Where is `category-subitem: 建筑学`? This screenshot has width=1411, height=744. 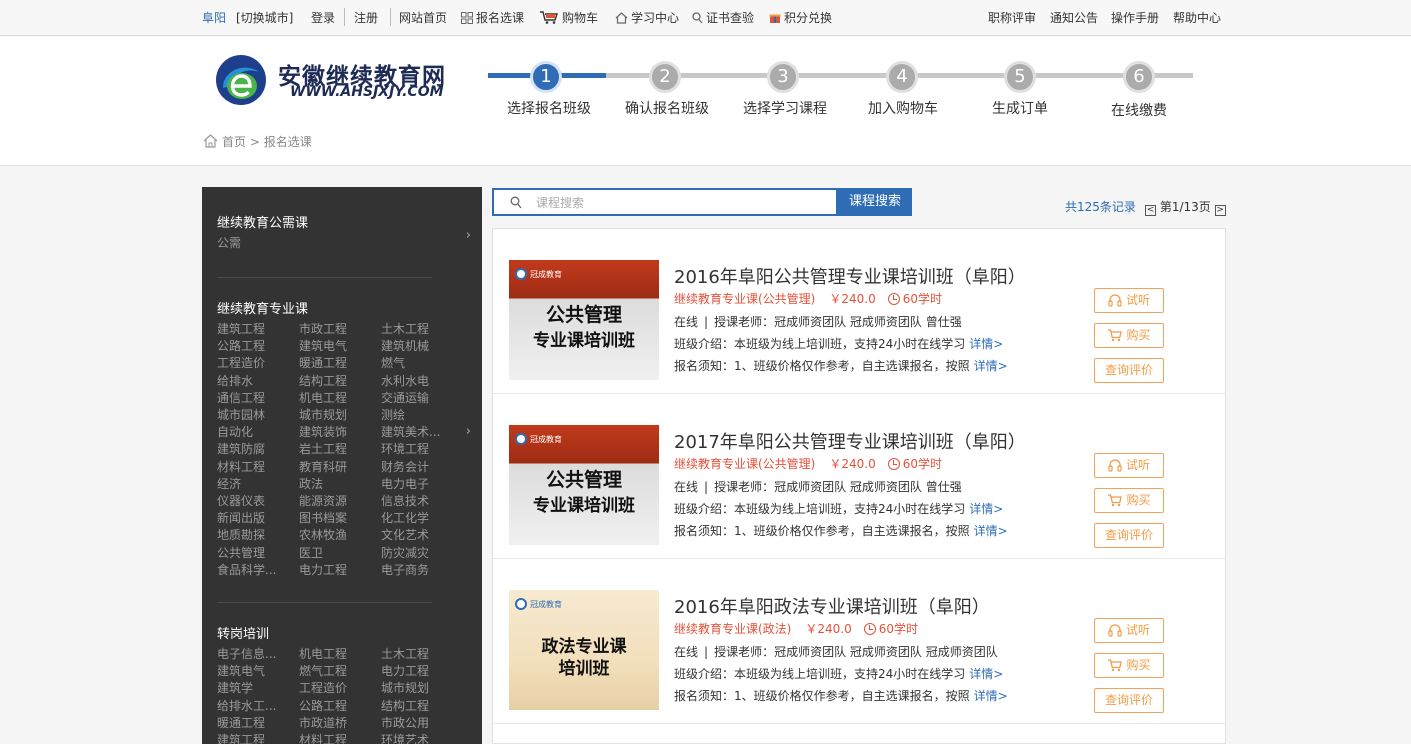 category-subitem: 建筑学 is located at coordinates (256, 687).